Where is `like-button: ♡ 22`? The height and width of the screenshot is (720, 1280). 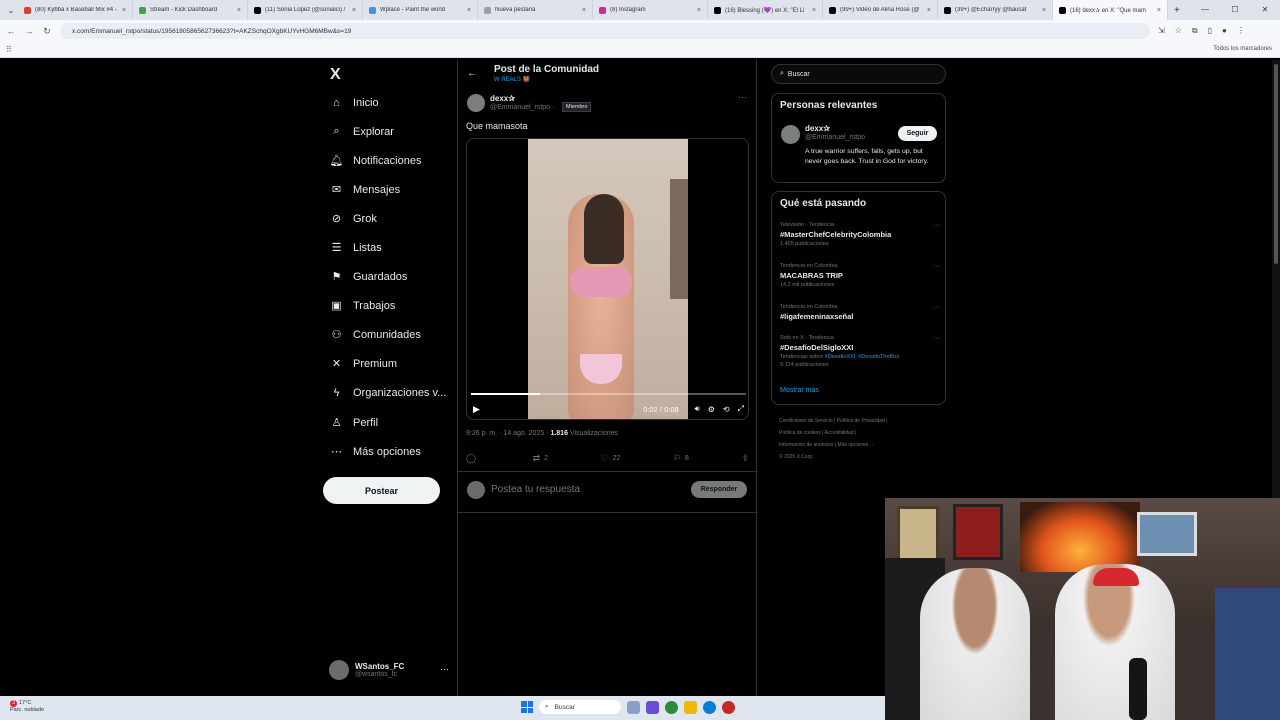
like-button: ♡ 22 is located at coordinates (611, 458).